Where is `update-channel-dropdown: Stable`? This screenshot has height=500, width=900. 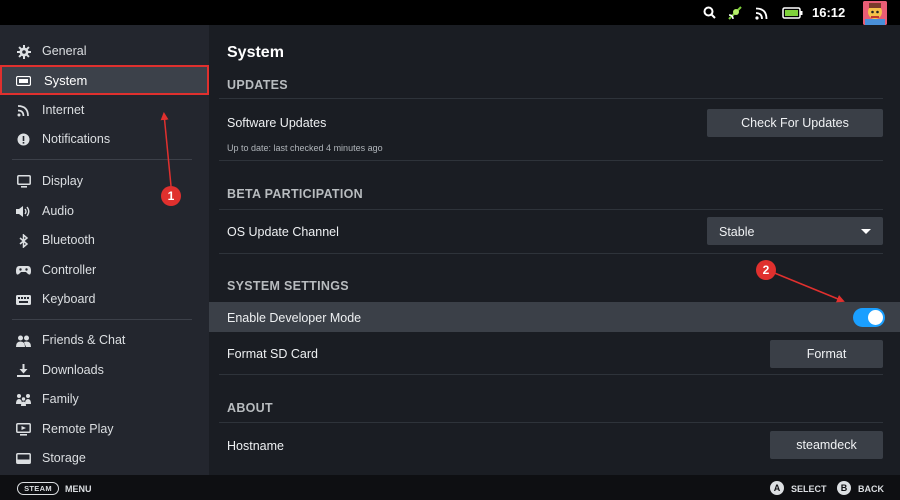 update-channel-dropdown: Stable is located at coordinates (795, 231).